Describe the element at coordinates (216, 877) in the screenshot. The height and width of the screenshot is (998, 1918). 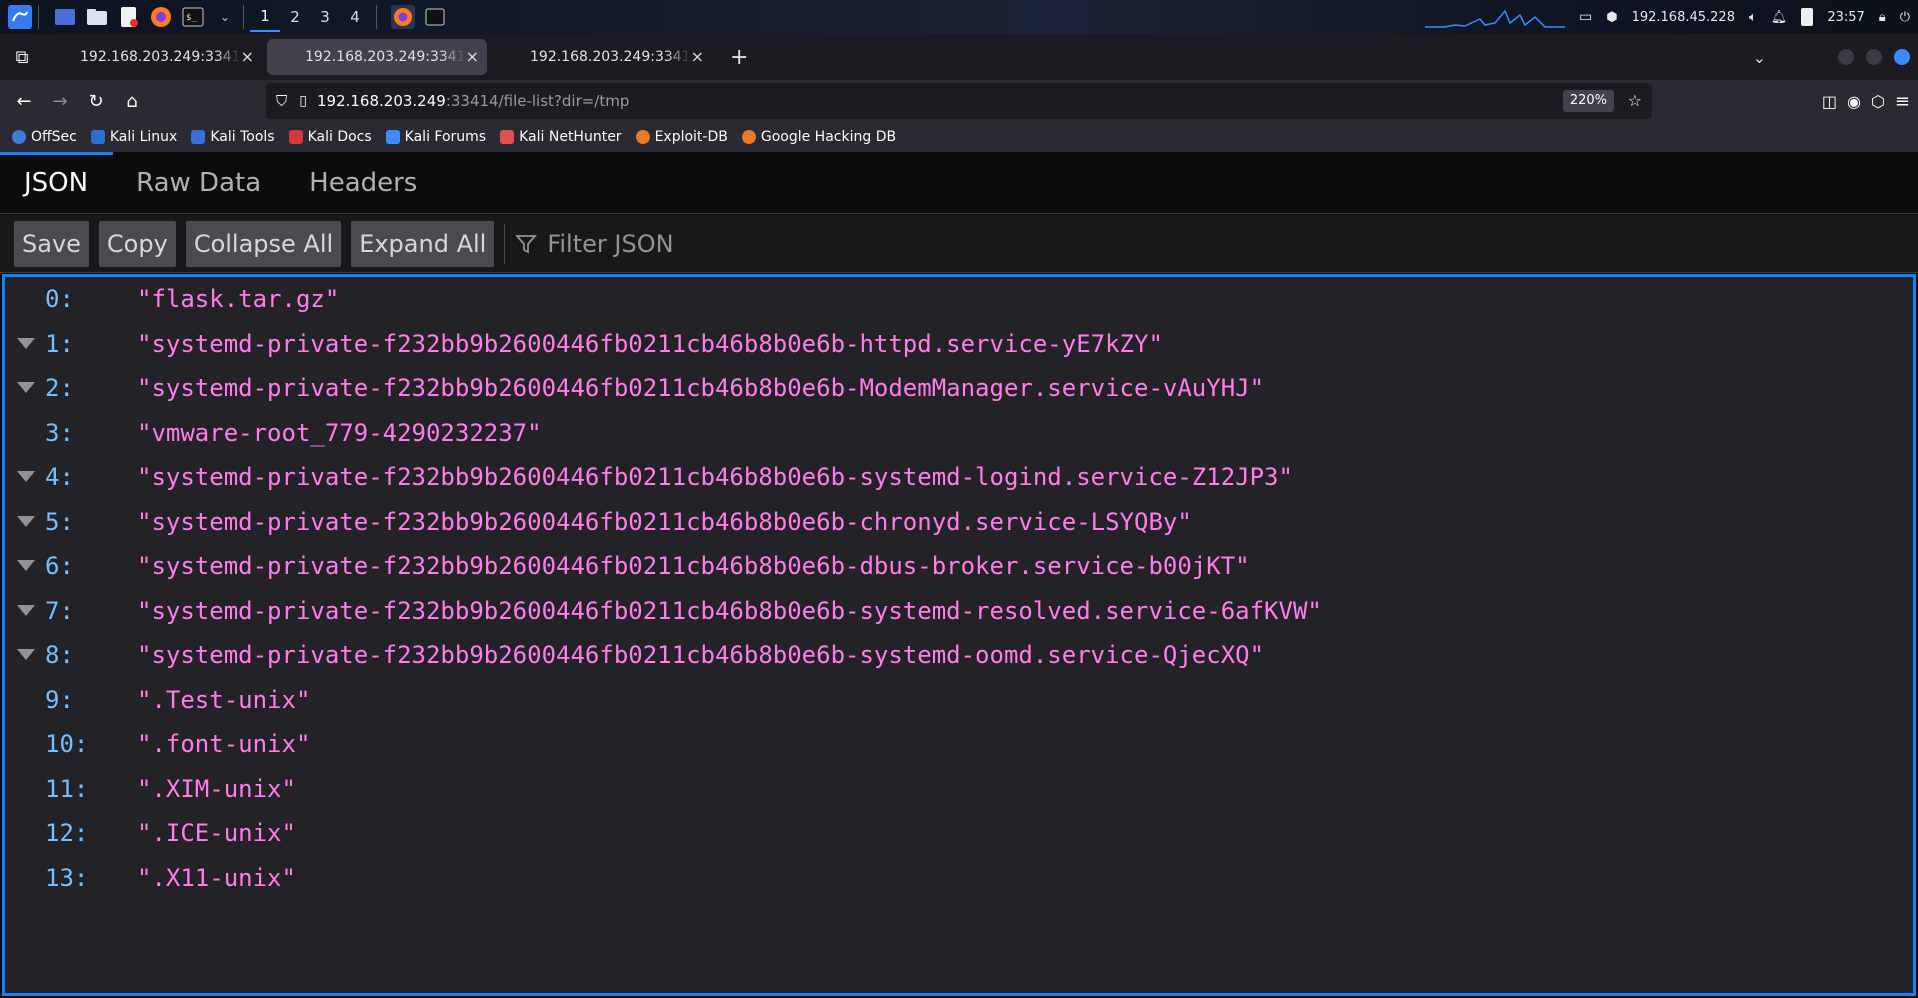
I see `json-value: ".X11-unix"` at that location.